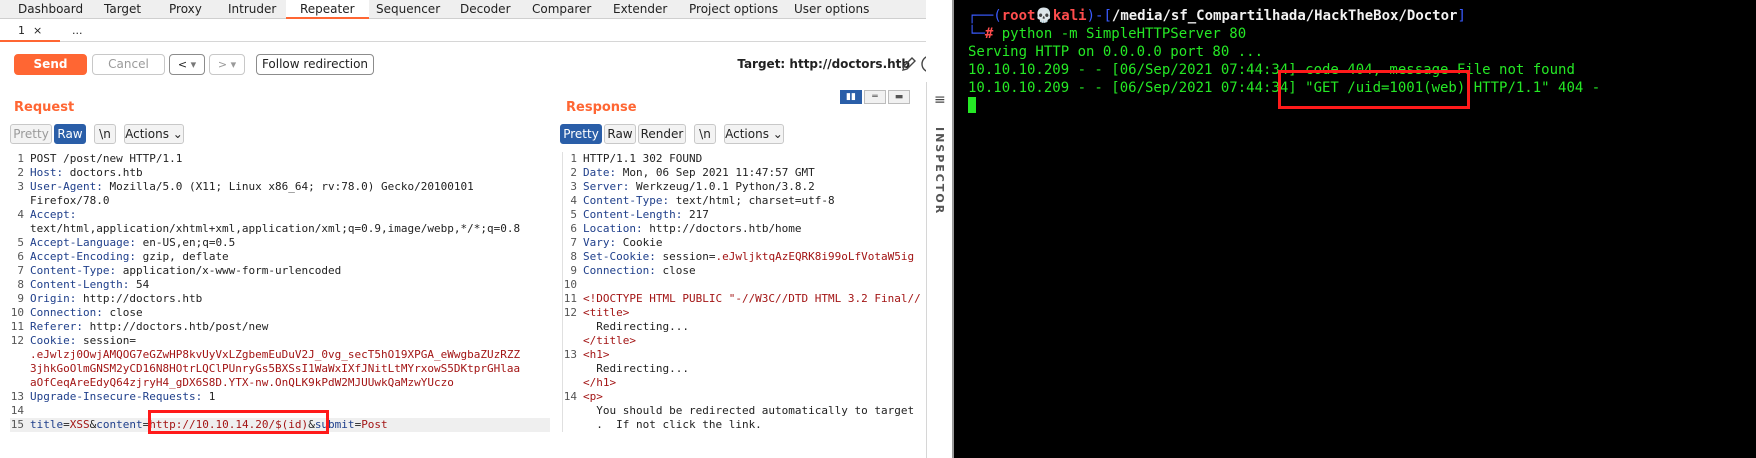 This screenshot has height=458, width=1756. I want to click on follow-redirection-button: Follow redirection, so click(315, 64).